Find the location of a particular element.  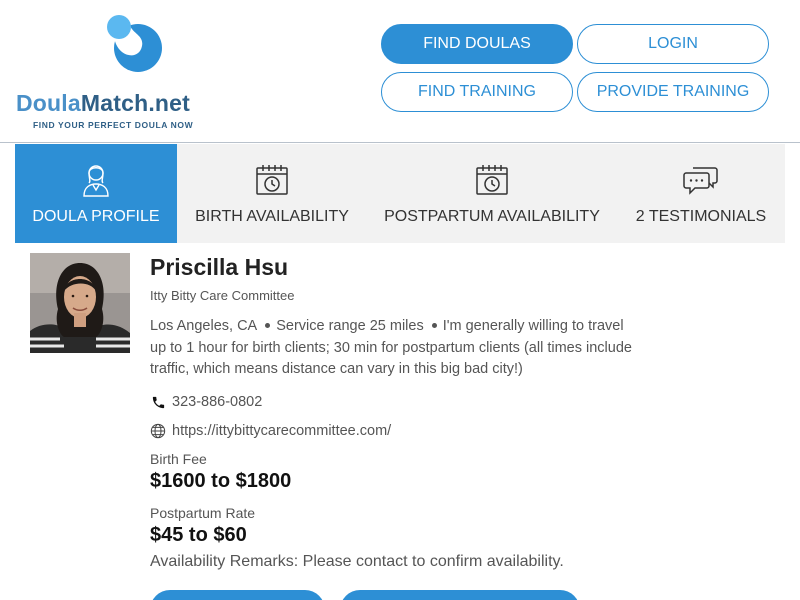

logo-wordmark: DoulaMatch.net is located at coordinates (103, 103).